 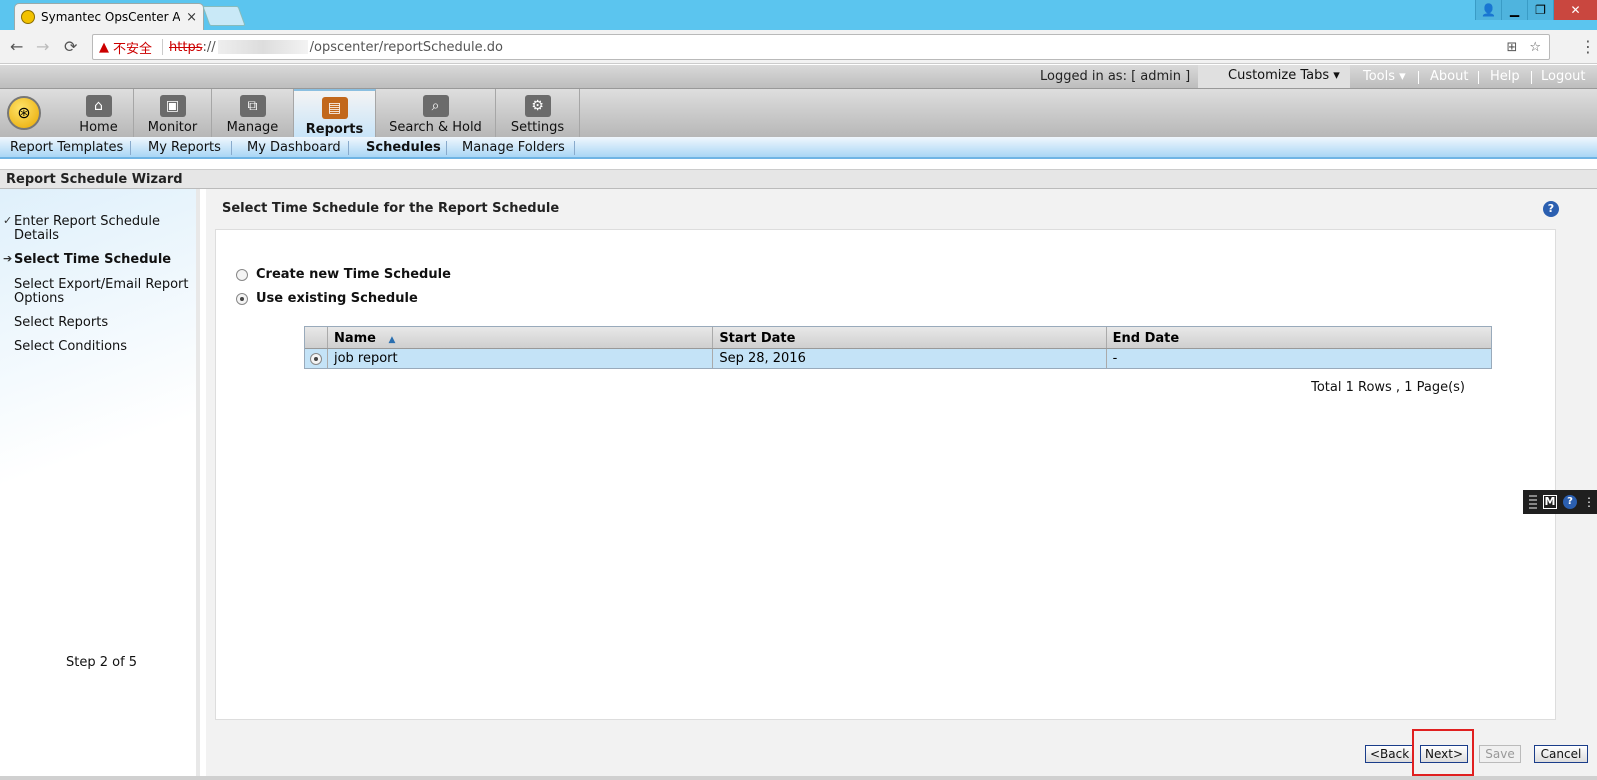 I want to click on browser-titlebar: Symantec OpsCenter A × 👤 ▁ ❐ ✕, so click(x=798, y=15).